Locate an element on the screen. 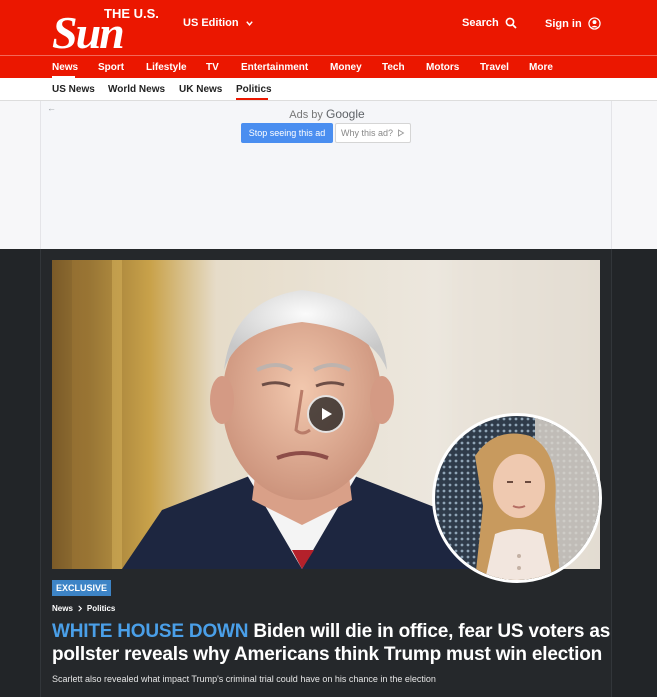 This screenshot has height=697, width=657. stop-seeing-ad-button: Stop seeing this ad is located at coordinates (287, 133).